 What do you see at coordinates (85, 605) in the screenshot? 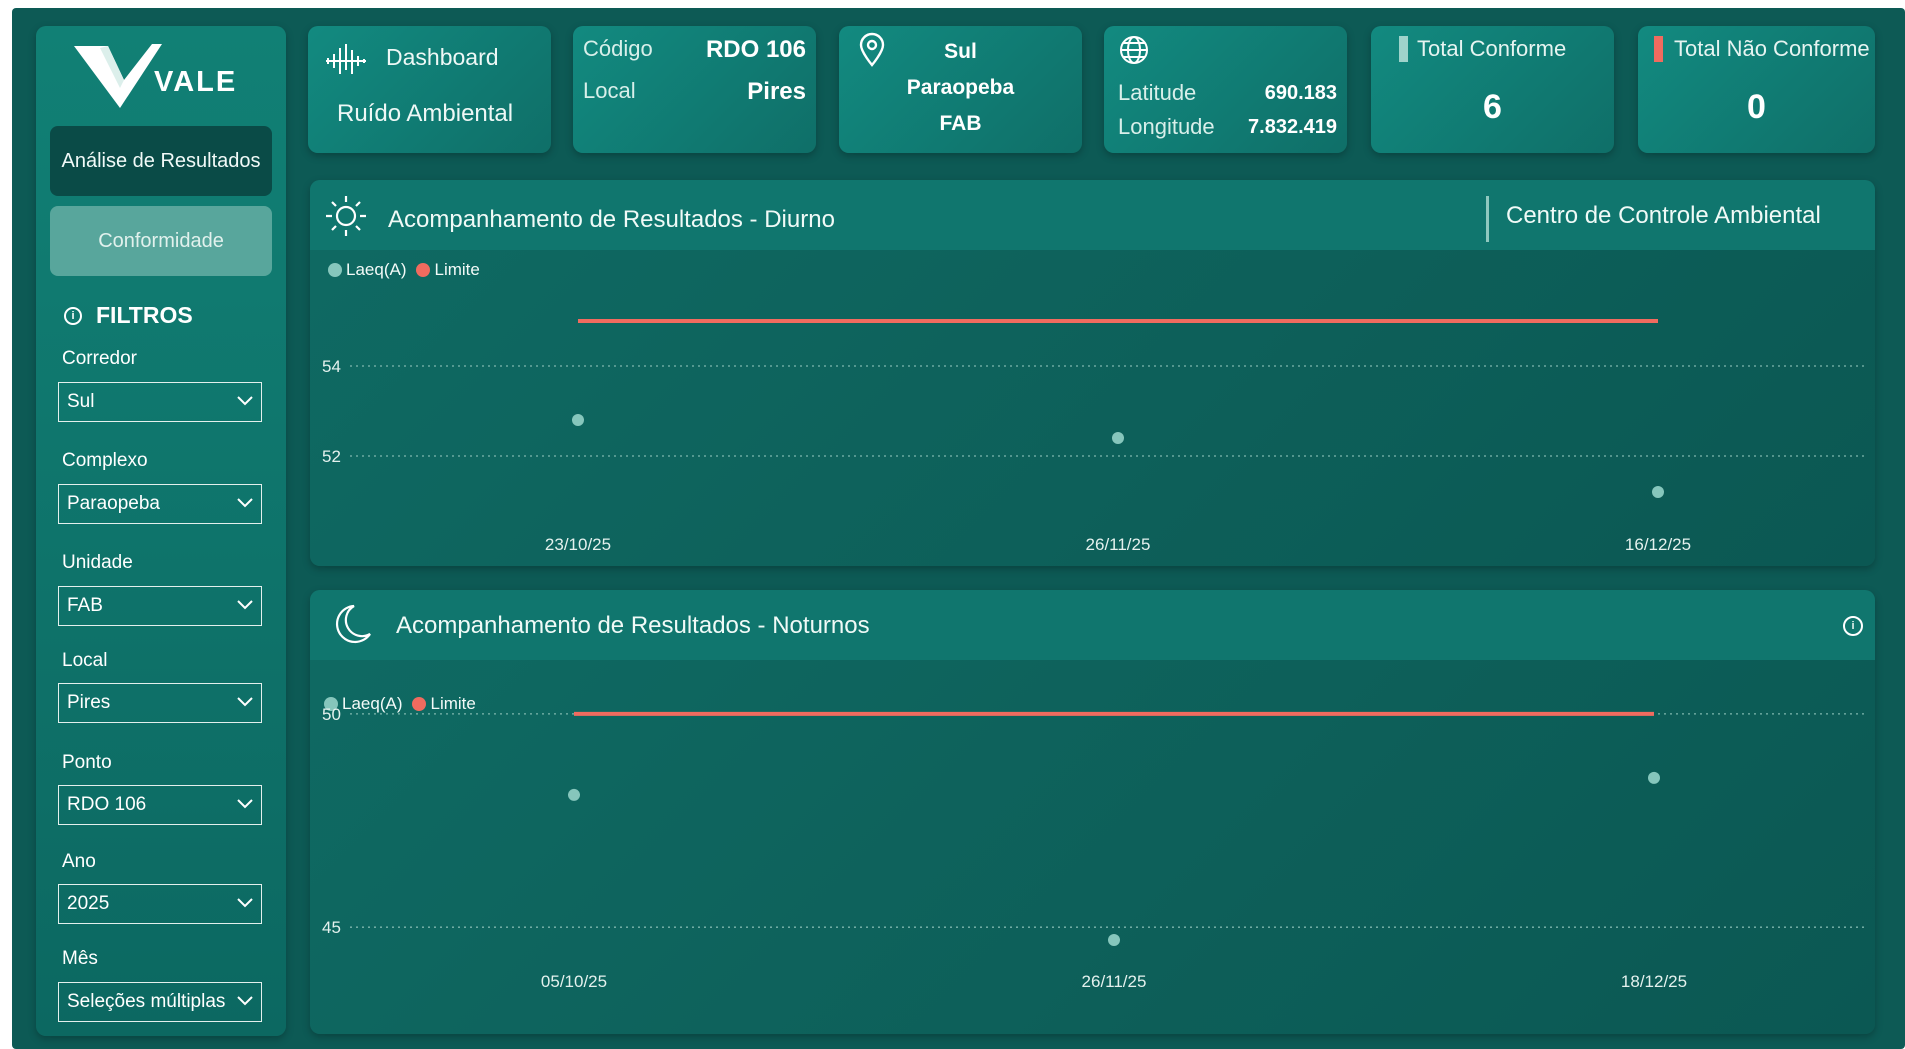
I see `filter-value-unidade: FAB` at bounding box center [85, 605].